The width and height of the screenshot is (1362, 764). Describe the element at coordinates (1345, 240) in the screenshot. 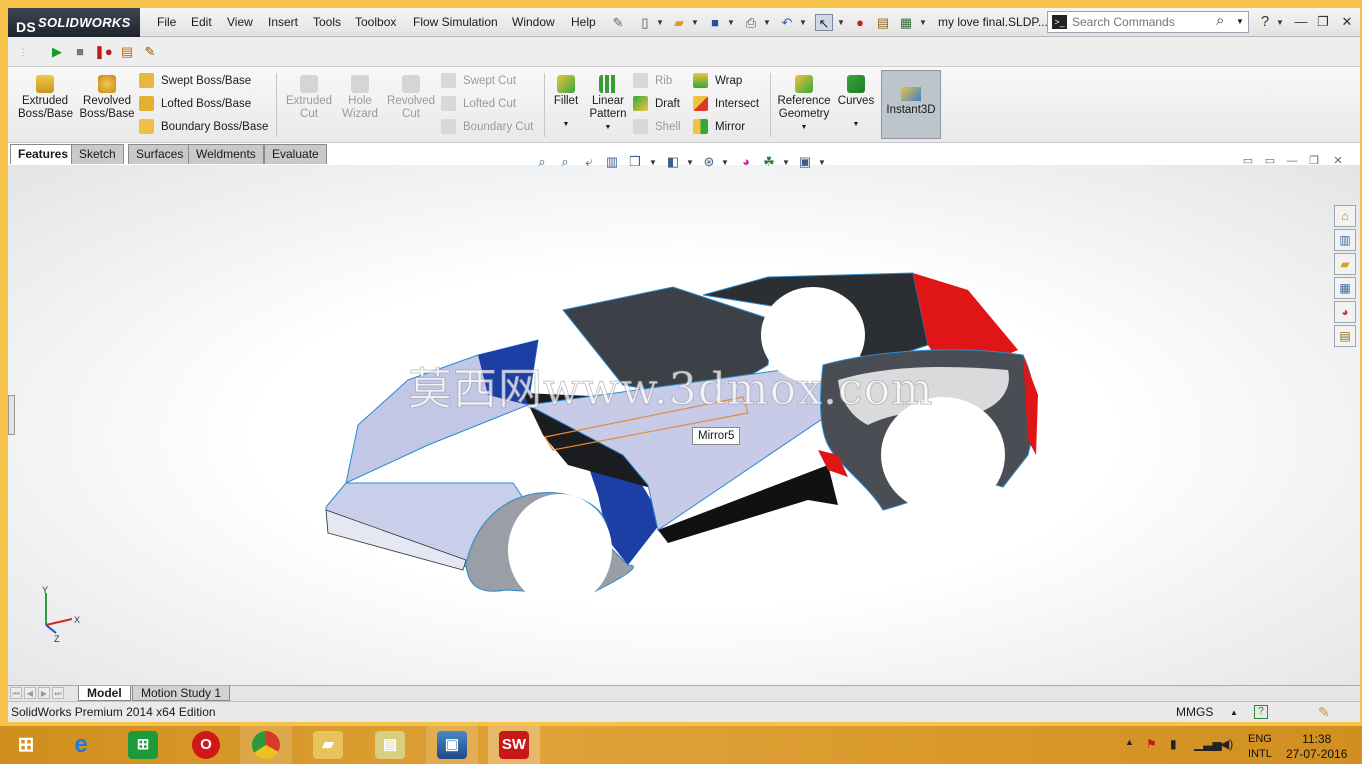

I see `design-library-icon: ▥` at that location.